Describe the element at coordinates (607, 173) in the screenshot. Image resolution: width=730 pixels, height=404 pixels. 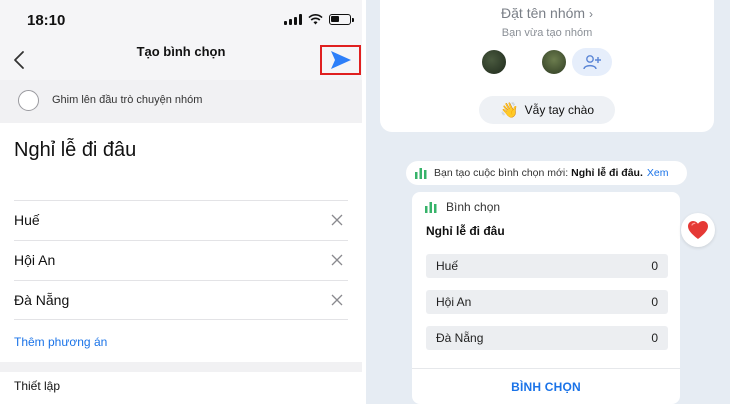
I see `notice-poll-title: Nghỉ lễ đi đâu.` at that location.